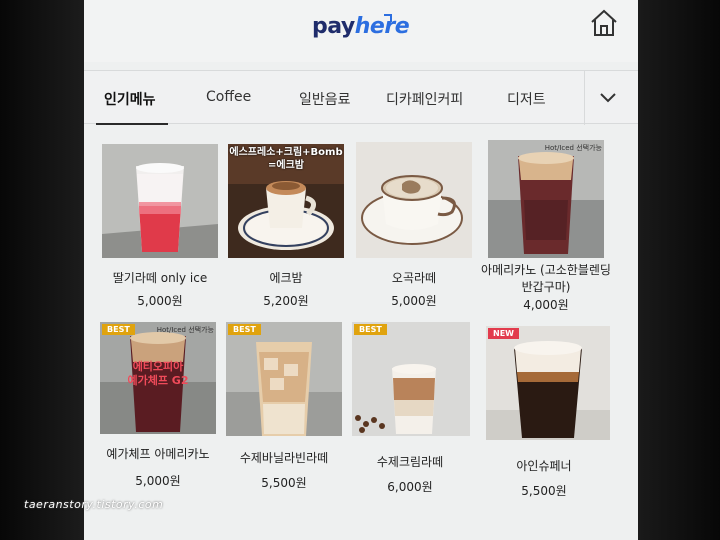 The height and width of the screenshot is (540, 720). I want to click on product-image: NEW, so click(548, 383).